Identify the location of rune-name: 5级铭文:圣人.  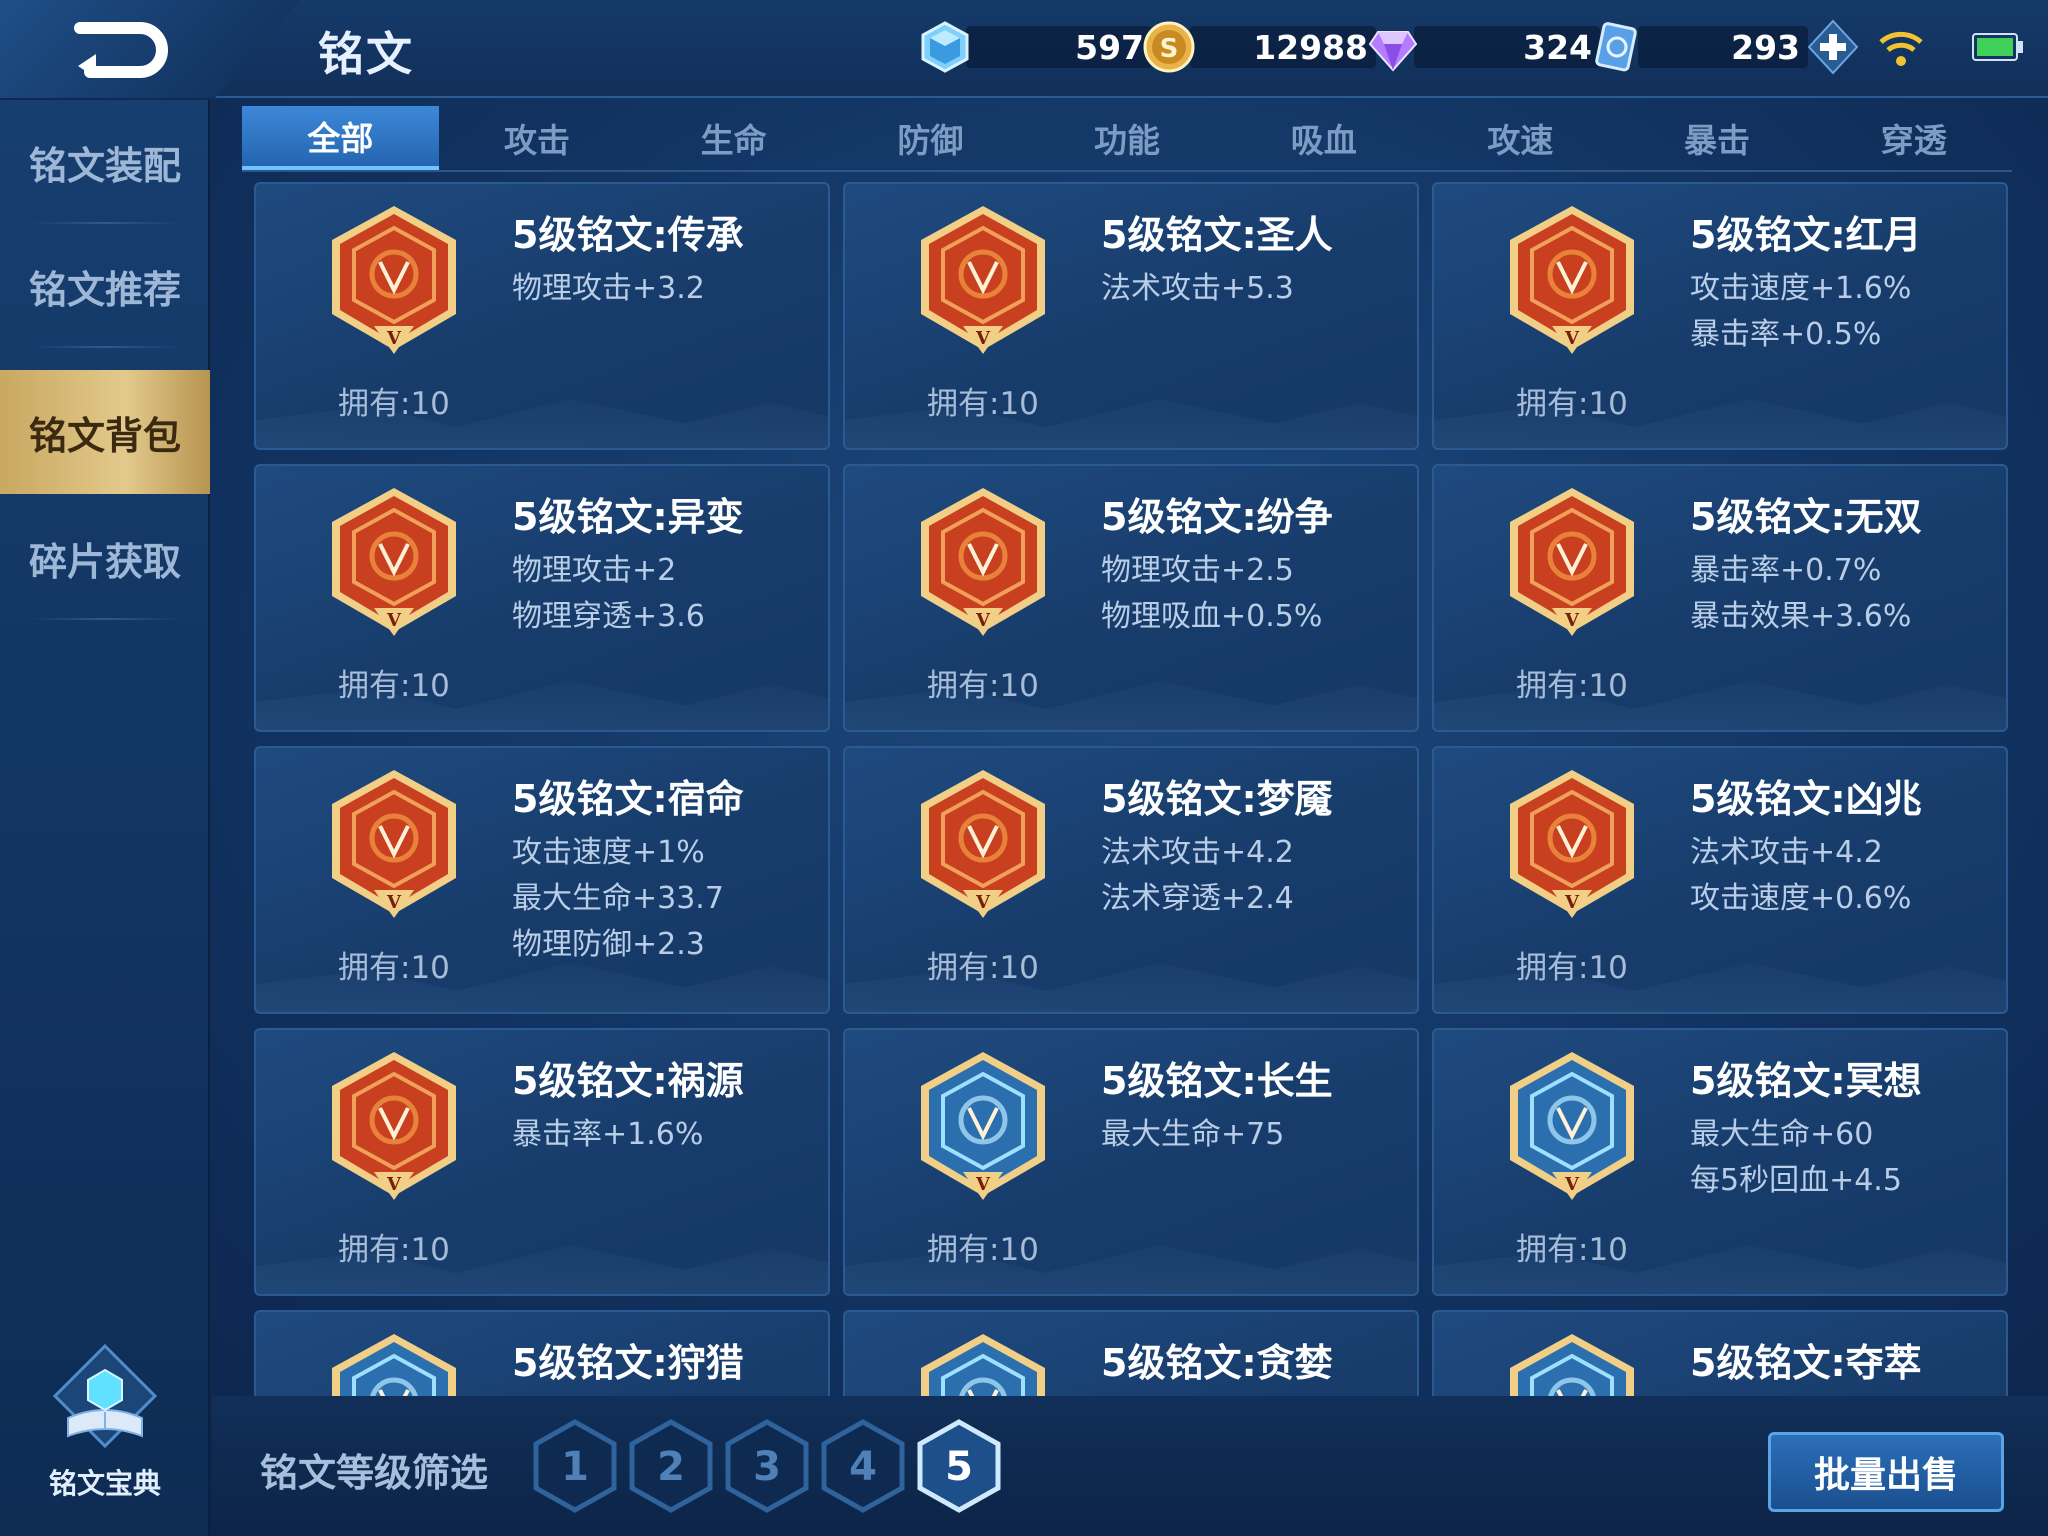
(1217, 235).